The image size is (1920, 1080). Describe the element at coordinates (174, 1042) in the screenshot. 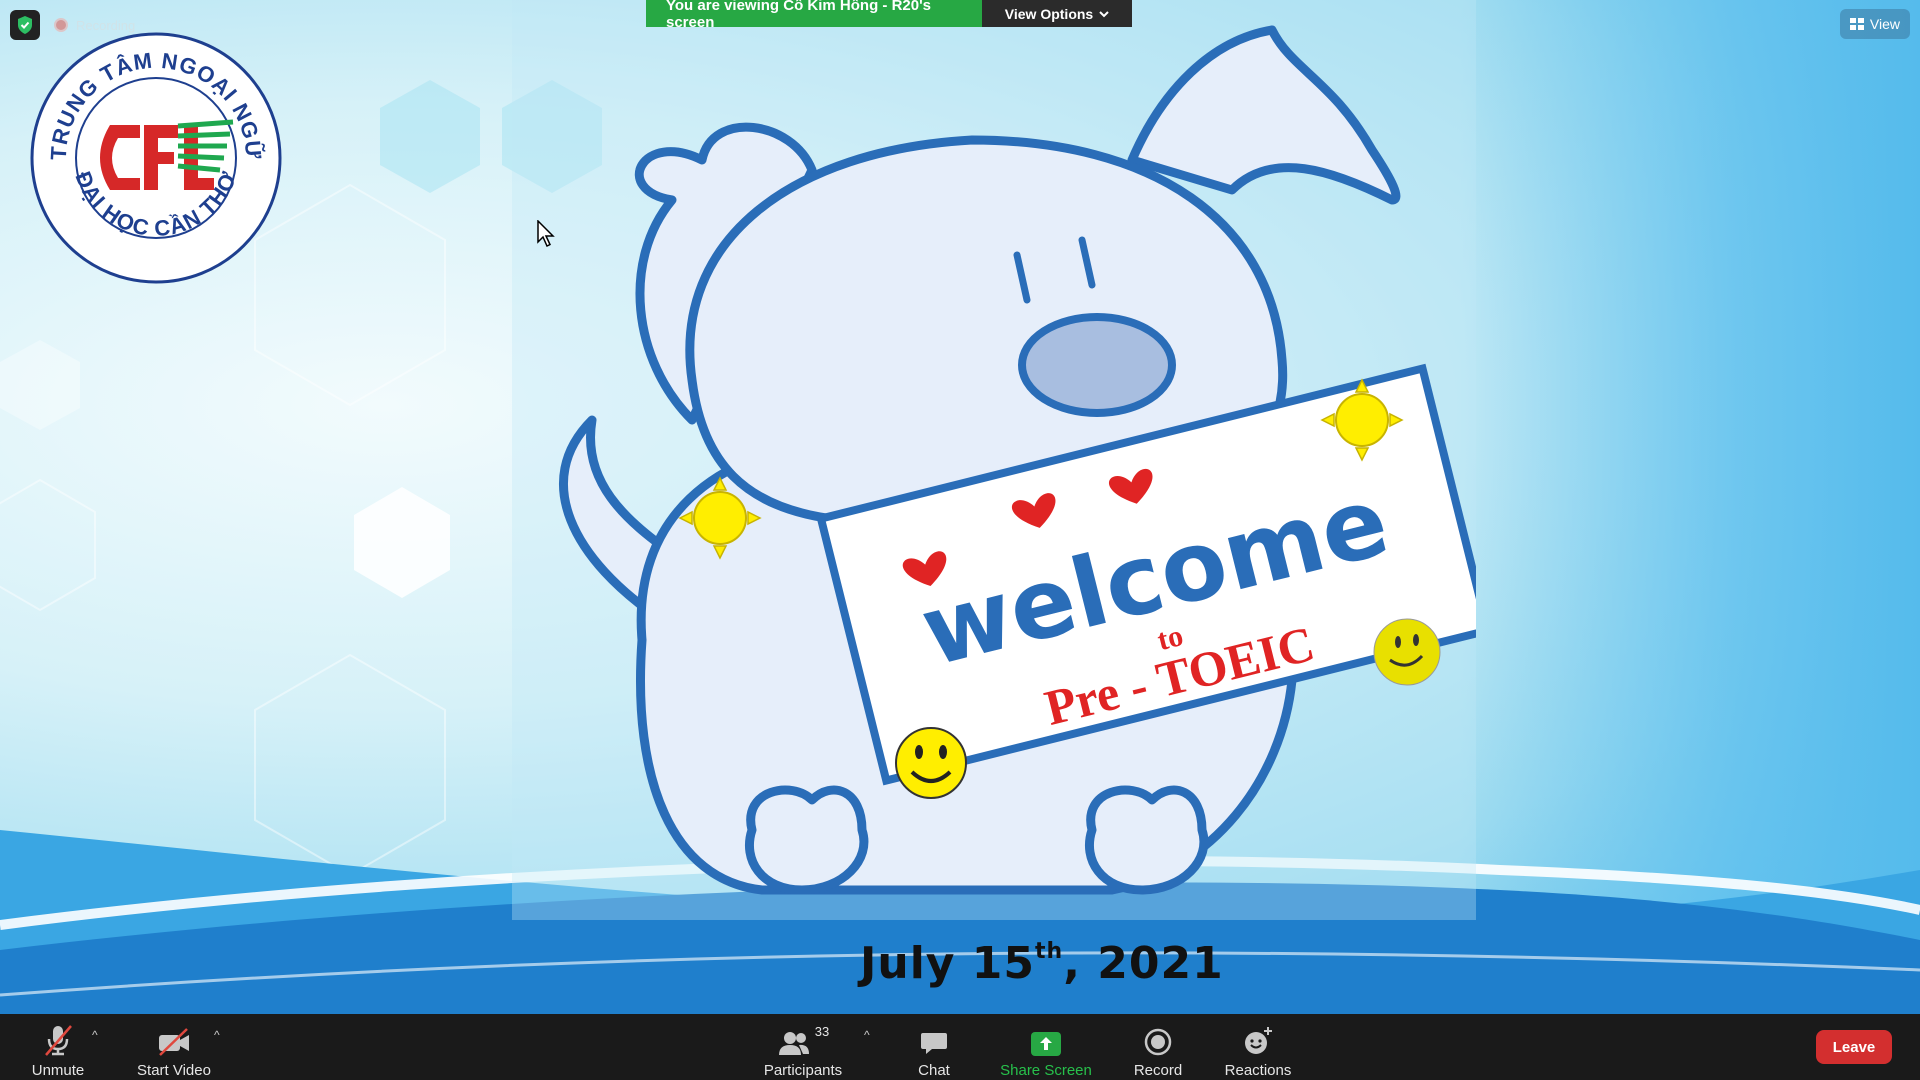

I see `video-off-icon` at that location.